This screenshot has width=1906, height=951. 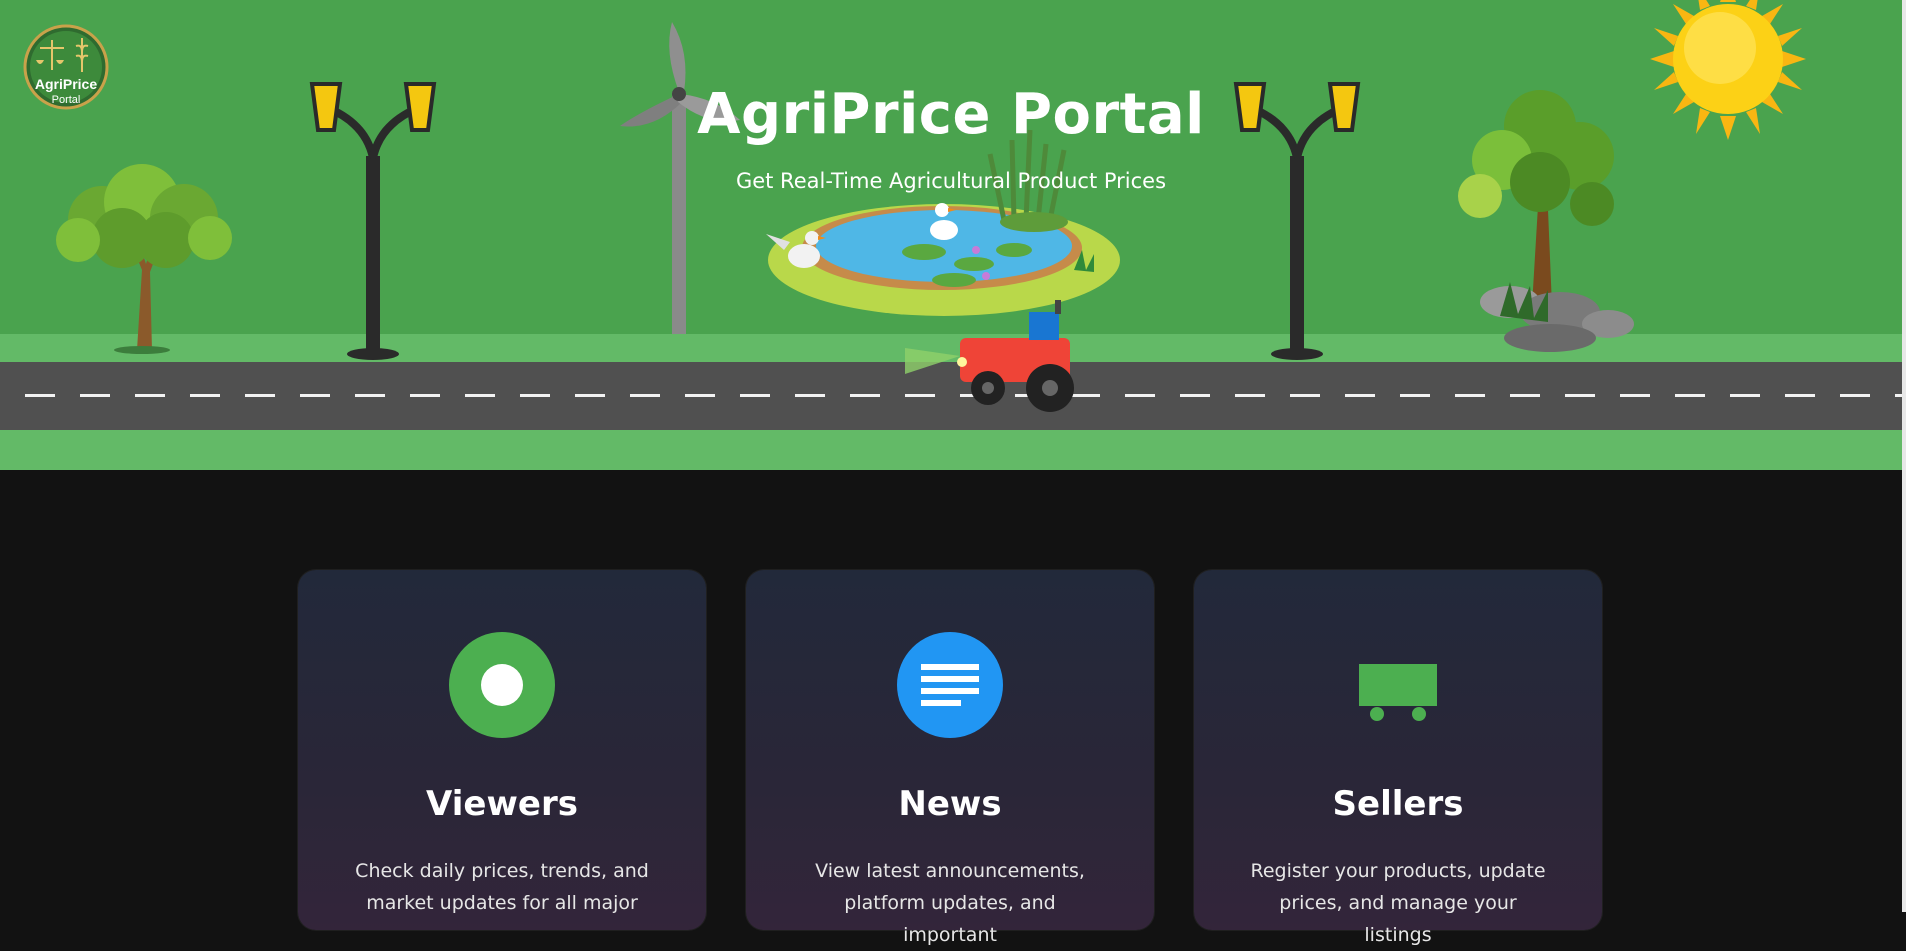 I want to click on news-icon, so click(x=950, y=685).